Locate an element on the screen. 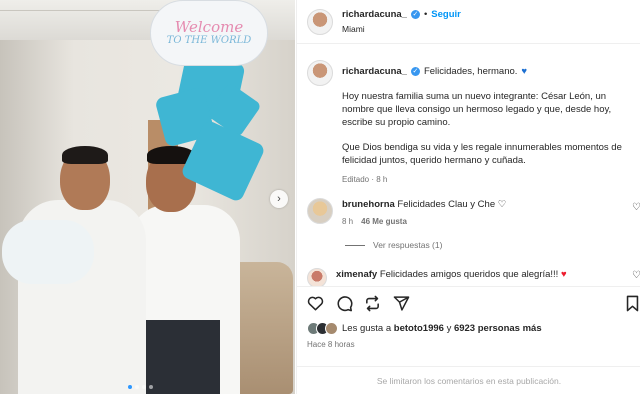 The width and height of the screenshot is (640, 394). heart-outline-icon: ♡ is located at coordinates (502, 204).